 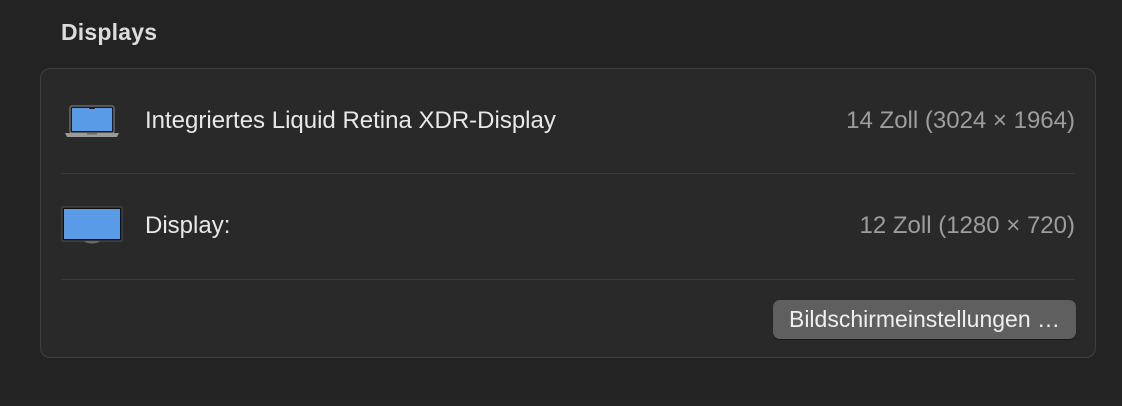 I want to click on displays-section-title: Displays, so click(x=109, y=32).